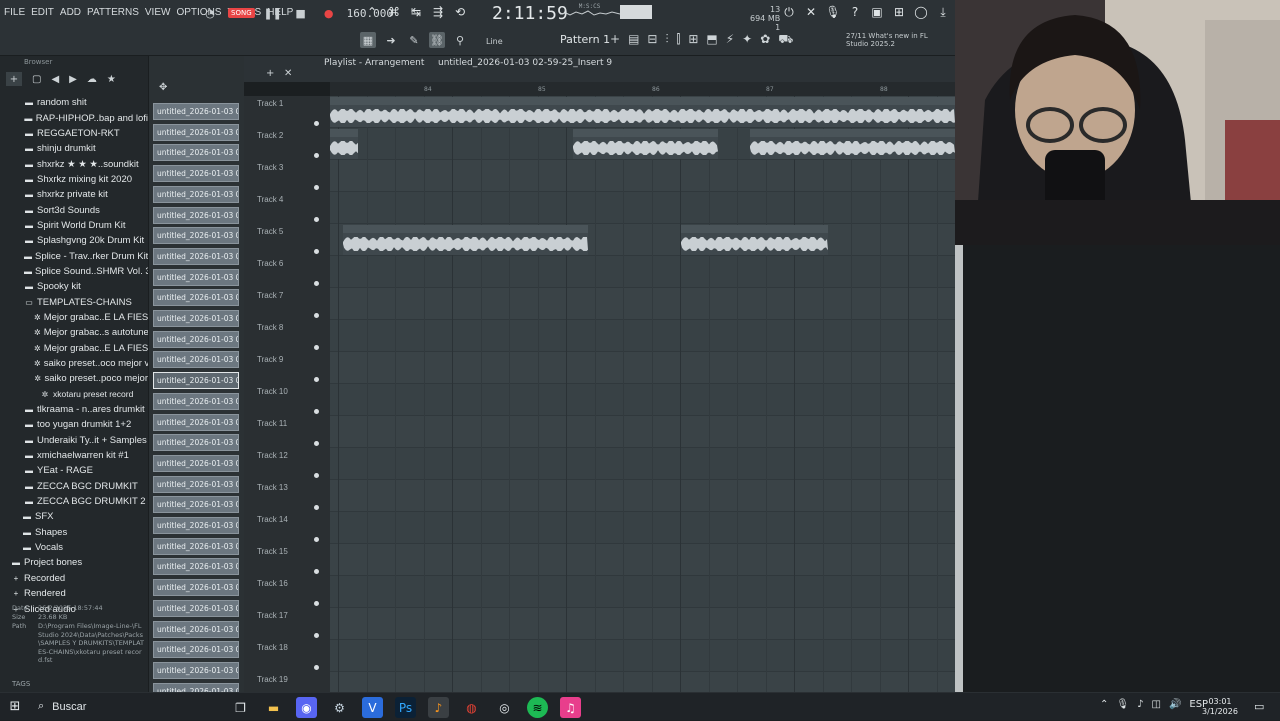  What do you see at coordinates (1259, 706) in the screenshot?
I see `notifications-icon: ▭` at bounding box center [1259, 706].